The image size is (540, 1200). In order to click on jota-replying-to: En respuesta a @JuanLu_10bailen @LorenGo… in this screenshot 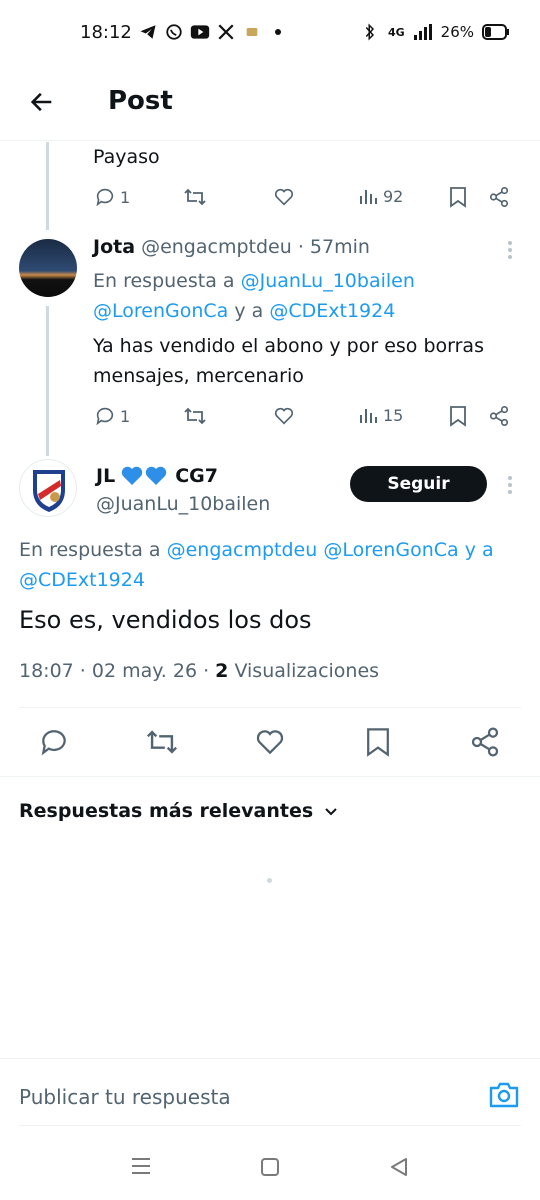, I will do `click(303, 296)`.